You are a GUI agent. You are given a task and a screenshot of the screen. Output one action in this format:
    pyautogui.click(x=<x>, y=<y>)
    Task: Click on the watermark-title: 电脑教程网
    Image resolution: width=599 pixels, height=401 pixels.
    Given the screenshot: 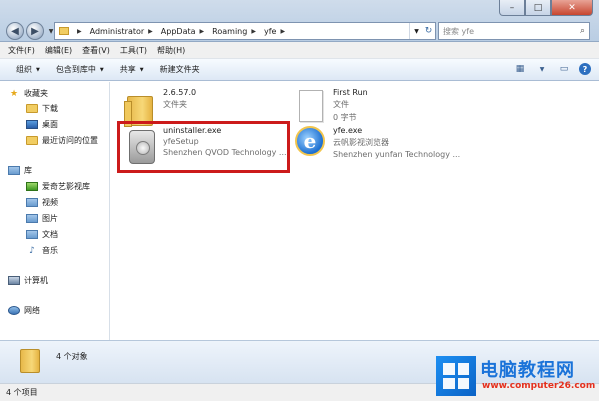 What is the action you would take?
    pyautogui.click(x=527, y=370)
    